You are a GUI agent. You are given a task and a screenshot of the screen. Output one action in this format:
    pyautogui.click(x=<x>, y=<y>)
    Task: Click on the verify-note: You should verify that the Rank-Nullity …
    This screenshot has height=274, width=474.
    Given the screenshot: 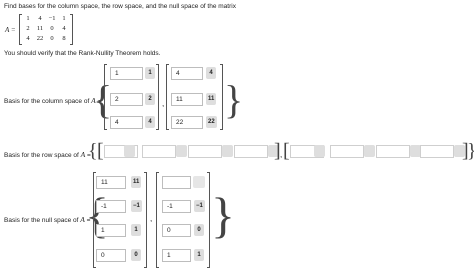 What is the action you would take?
    pyautogui.click(x=82, y=53)
    